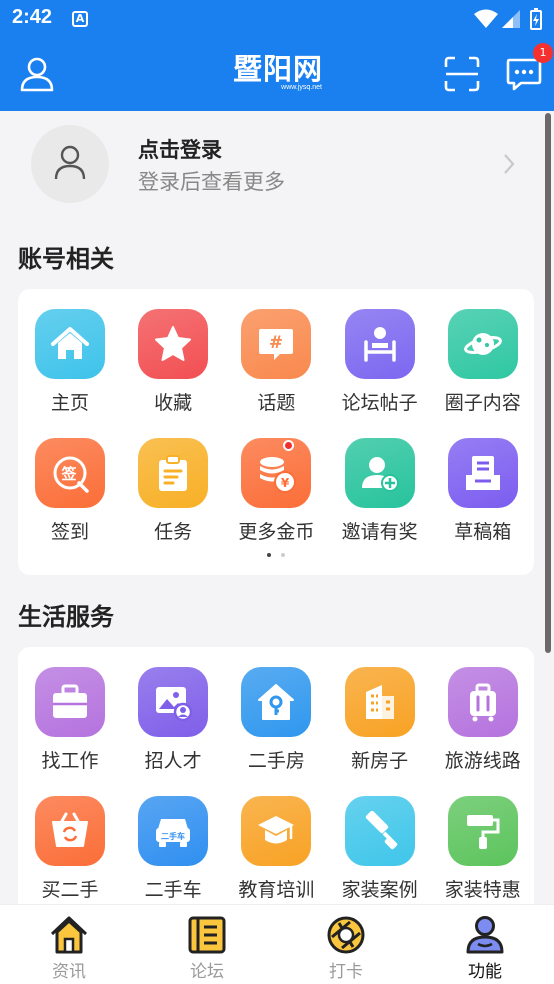 The image size is (554, 984). Describe the element at coordinates (207, 944) in the screenshot. I see `nav-tab-forum: 论坛` at that location.